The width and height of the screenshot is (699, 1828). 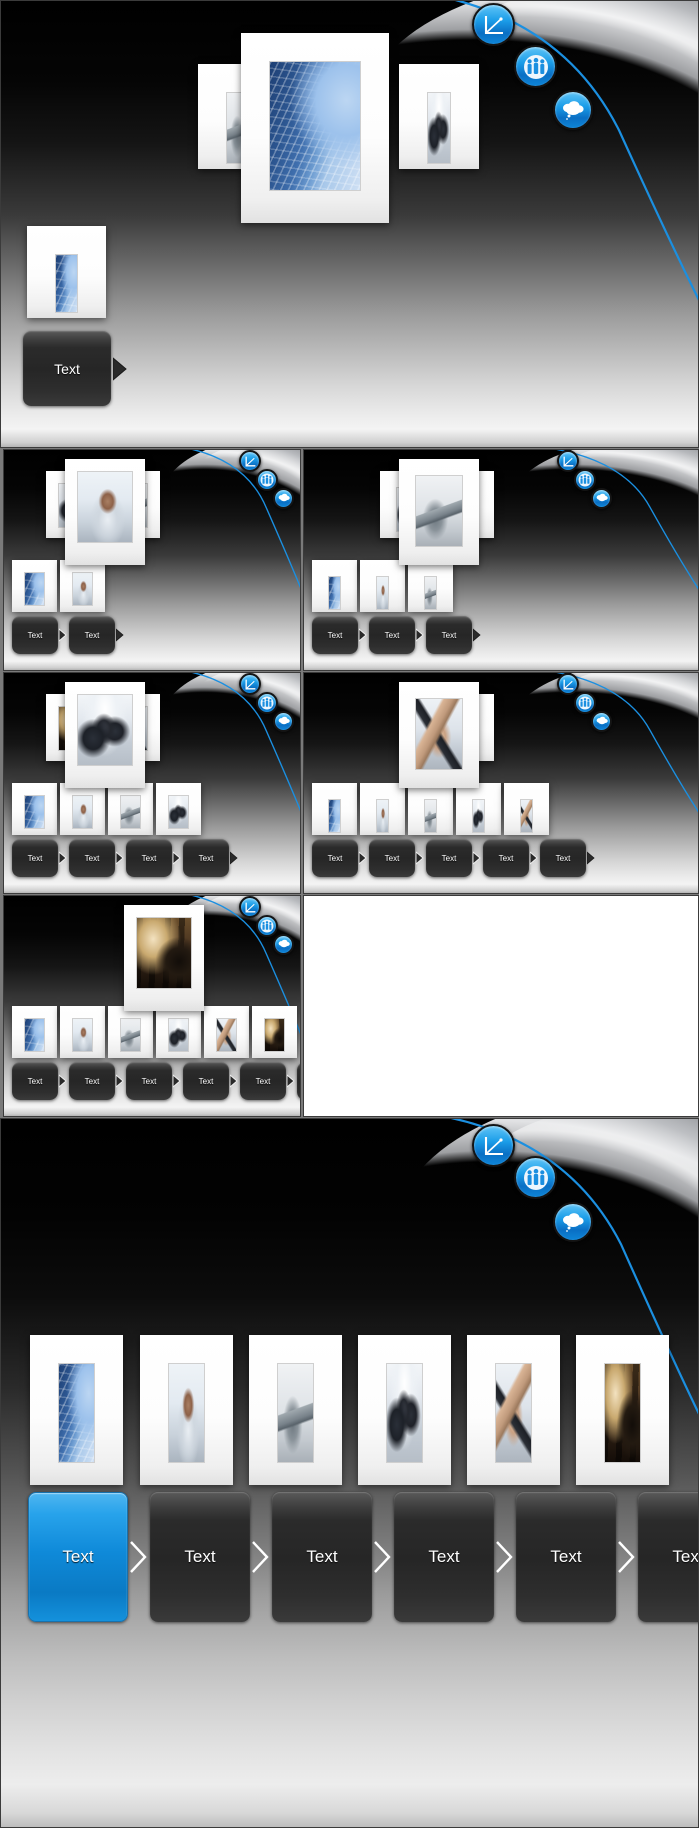 I want to click on slide-3-items: Text Text Text, so click(x=501, y=560).